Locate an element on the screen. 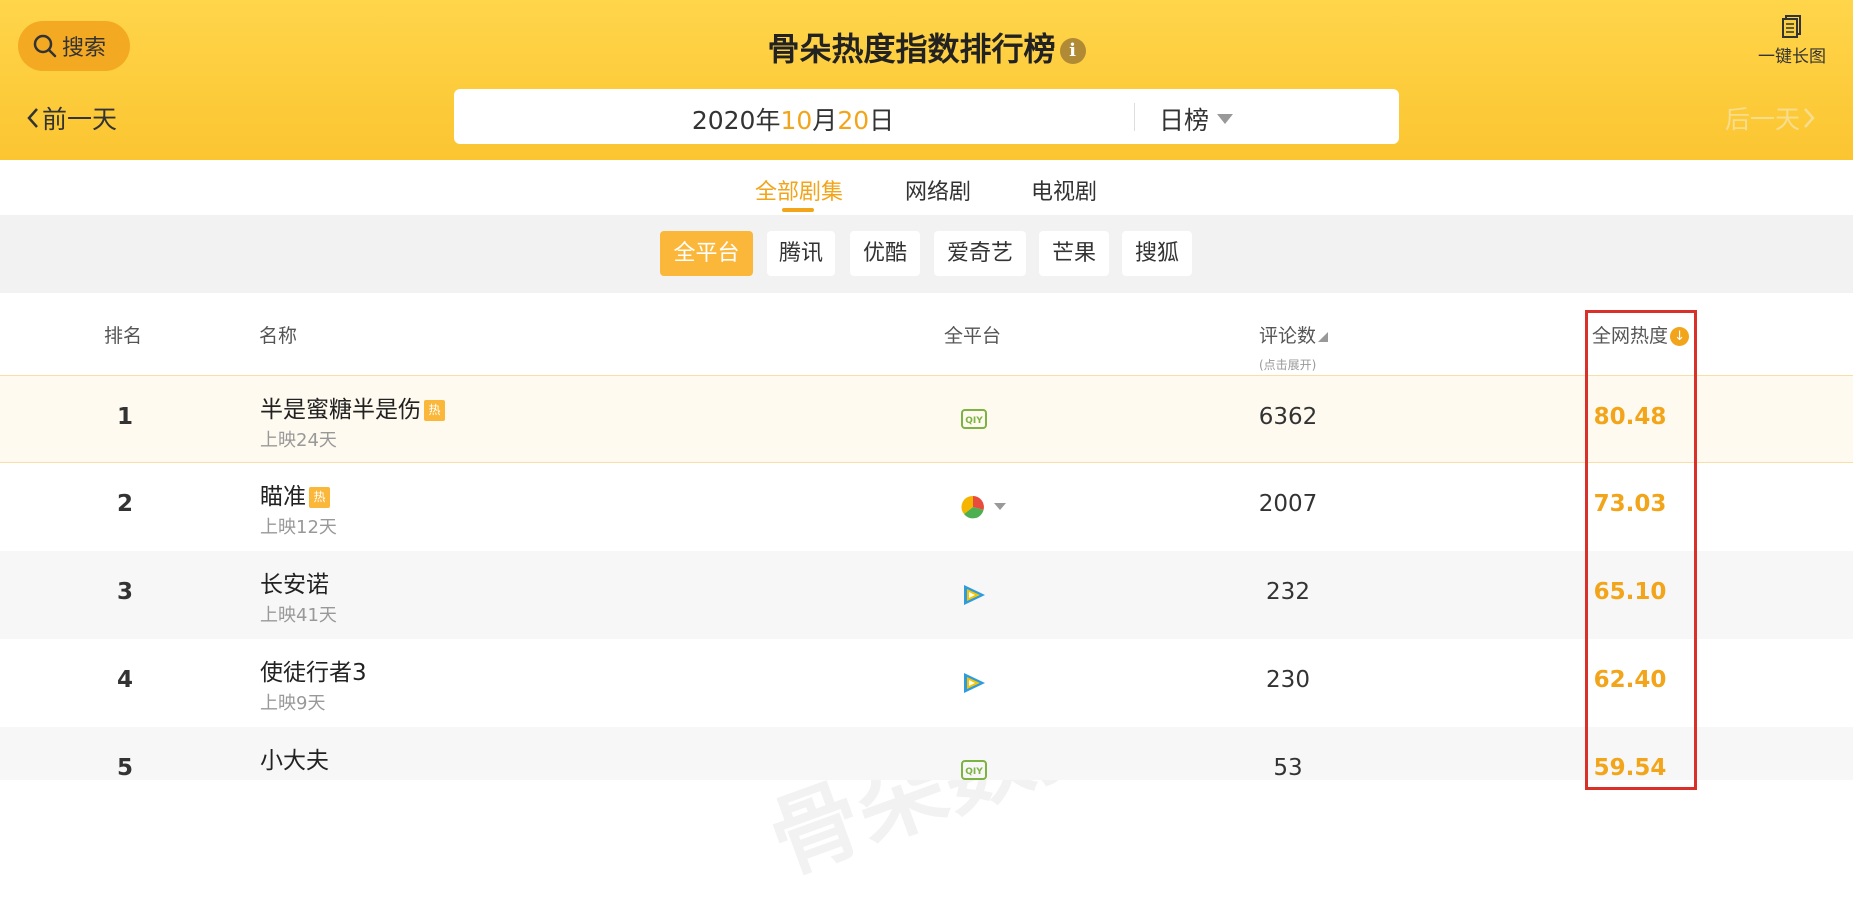 The width and height of the screenshot is (1853, 898). tab-all-series: 全部剧集 is located at coordinates (799, 190).